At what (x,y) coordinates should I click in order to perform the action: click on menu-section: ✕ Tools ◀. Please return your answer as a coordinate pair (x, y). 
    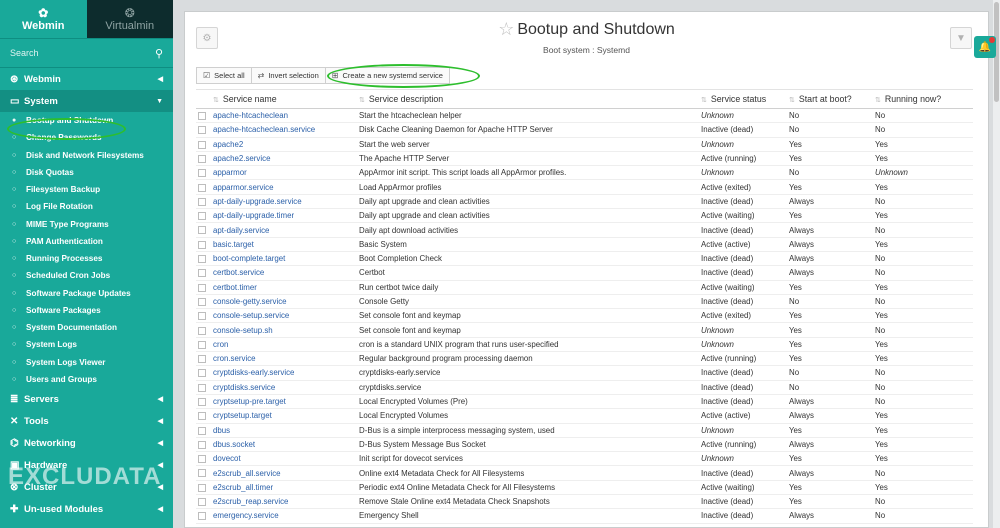
    Looking at the image, I should click on (86, 421).